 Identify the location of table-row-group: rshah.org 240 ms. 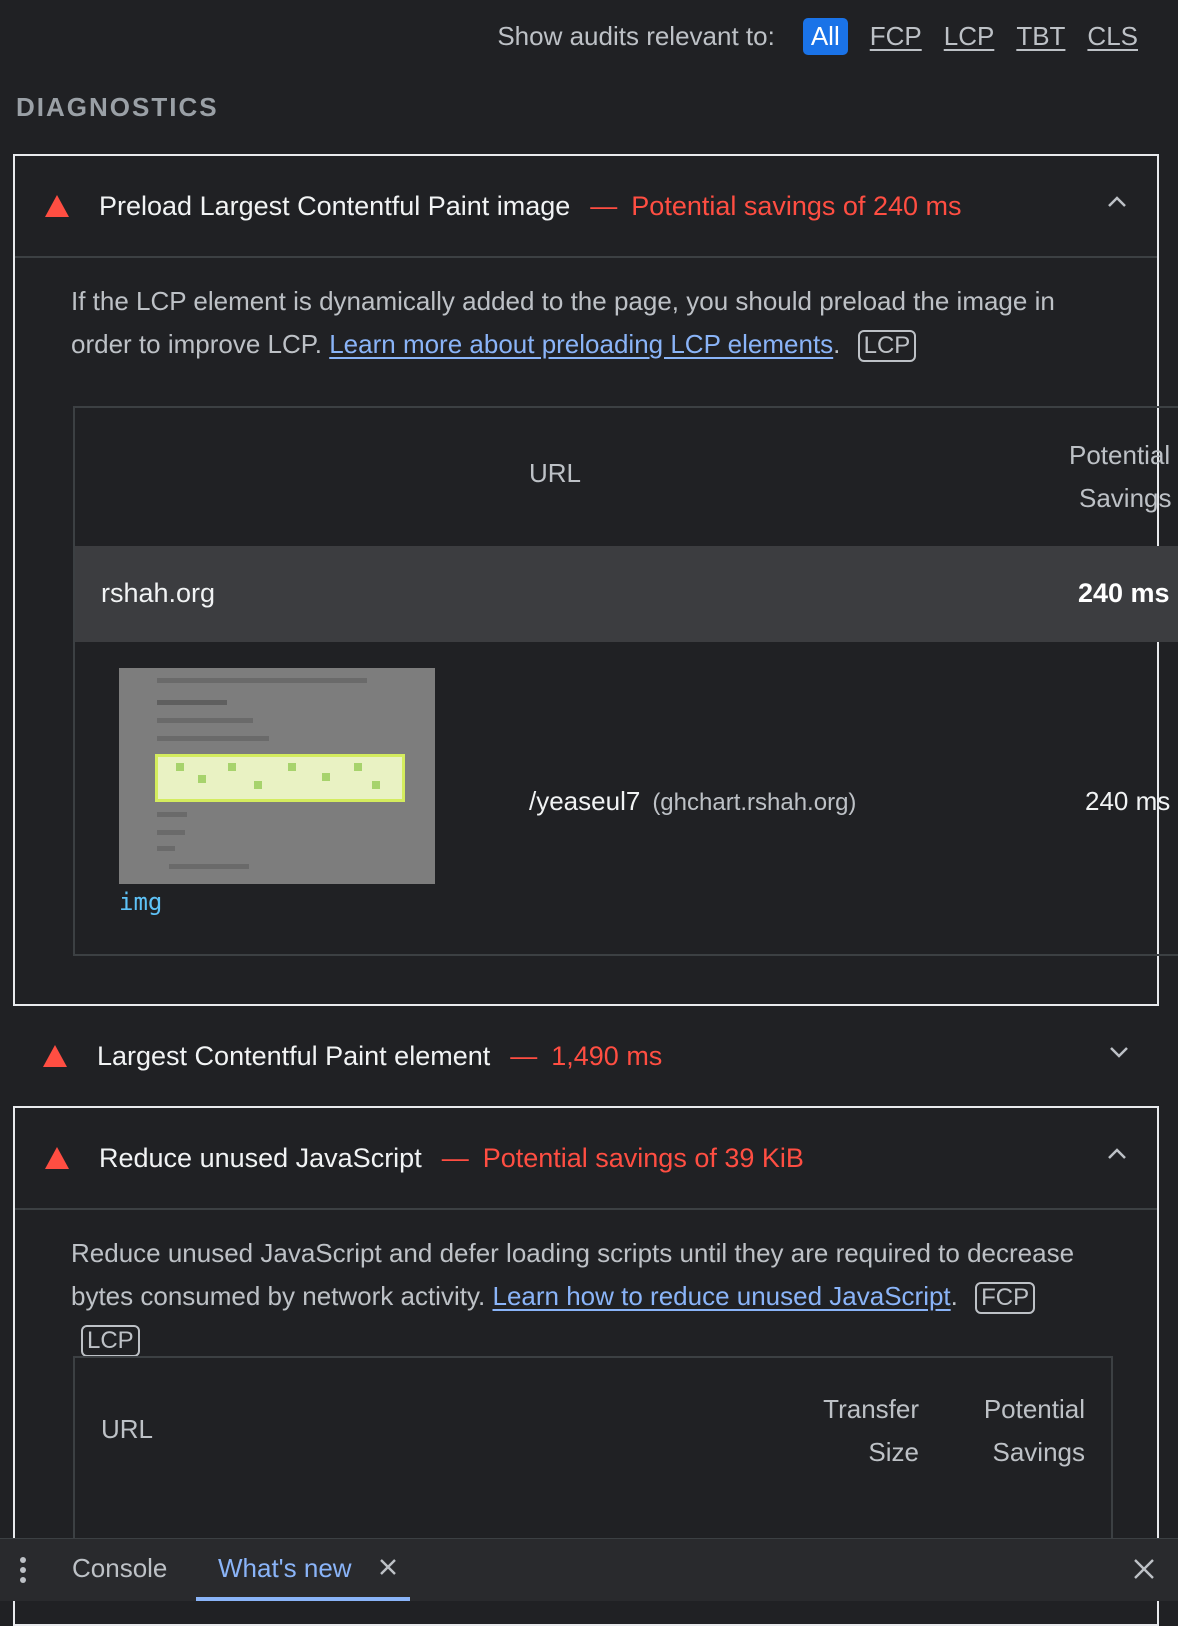
(626, 594).